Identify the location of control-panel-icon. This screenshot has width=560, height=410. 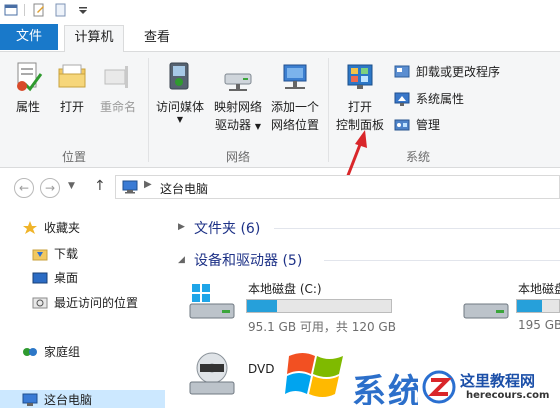
(360, 76).